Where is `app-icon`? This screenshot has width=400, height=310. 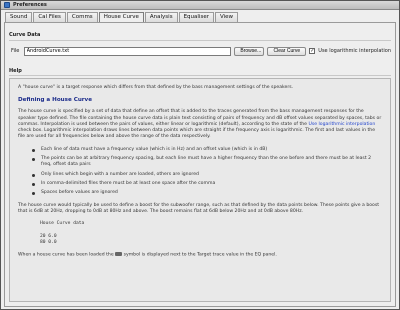 app-icon is located at coordinates (7, 5).